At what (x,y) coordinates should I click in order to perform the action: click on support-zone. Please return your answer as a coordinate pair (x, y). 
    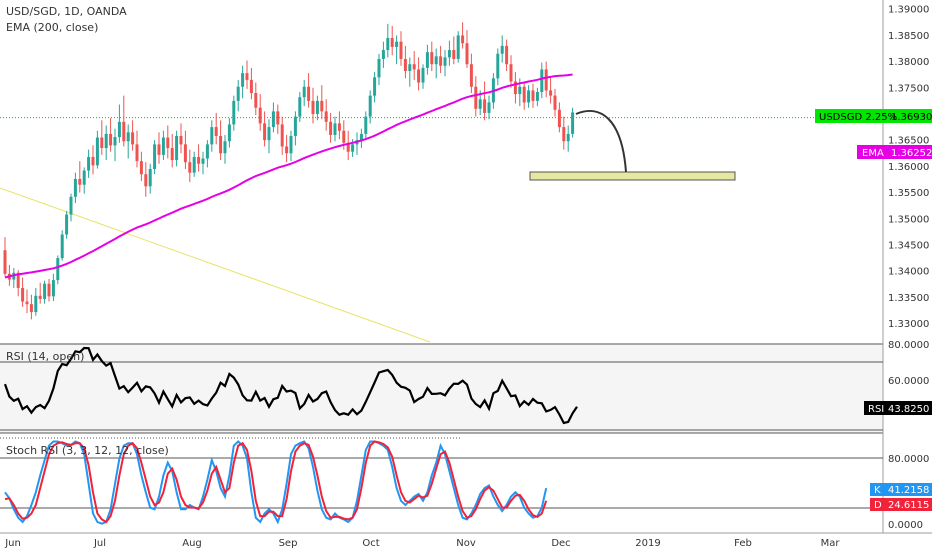
    Looking at the image, I should click on (632, 176).